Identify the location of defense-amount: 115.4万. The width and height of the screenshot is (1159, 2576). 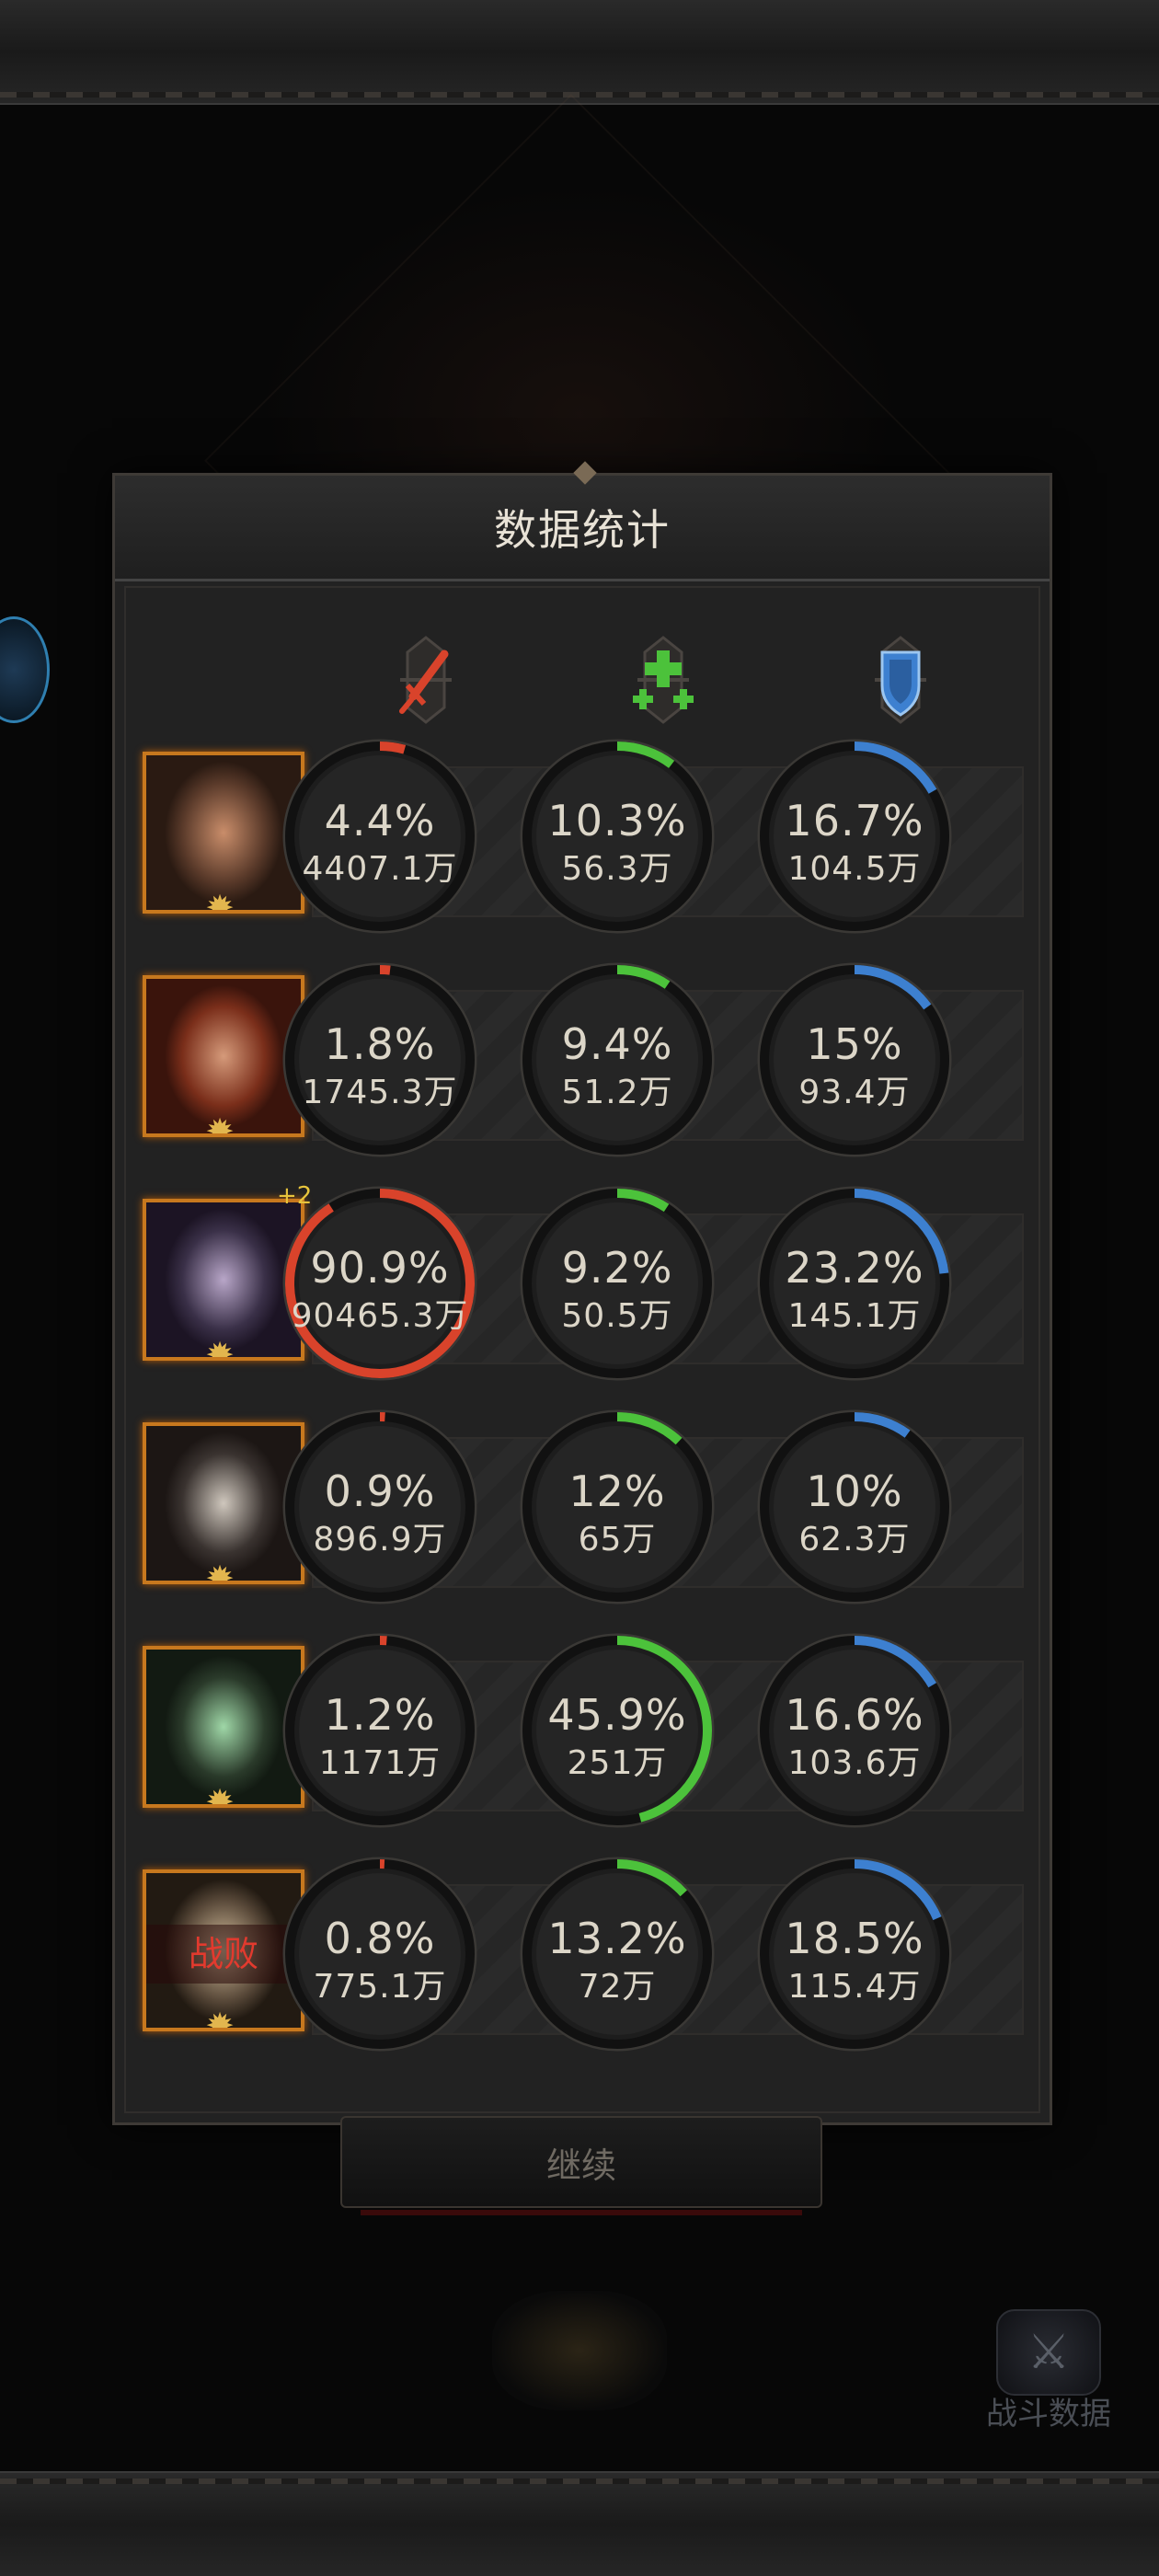
(854, 1987).